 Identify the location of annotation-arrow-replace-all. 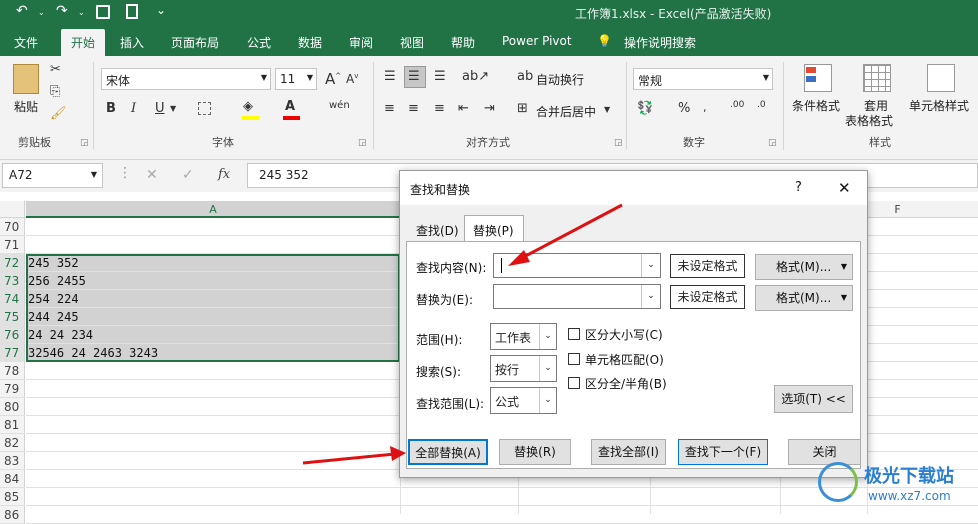
(349, 458).